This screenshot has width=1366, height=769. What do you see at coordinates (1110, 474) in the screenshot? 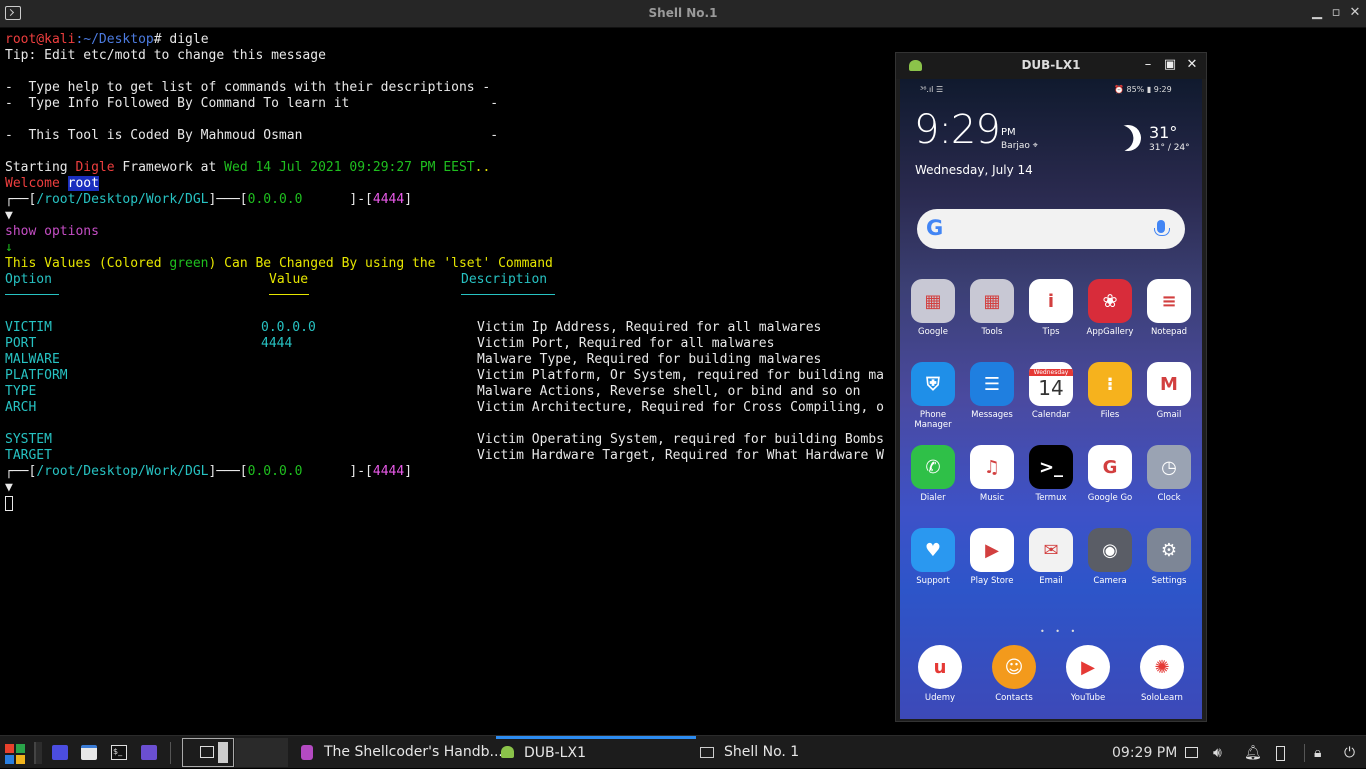
I see `app-google-go: G Google Go` at bounding box center [1110, 474].